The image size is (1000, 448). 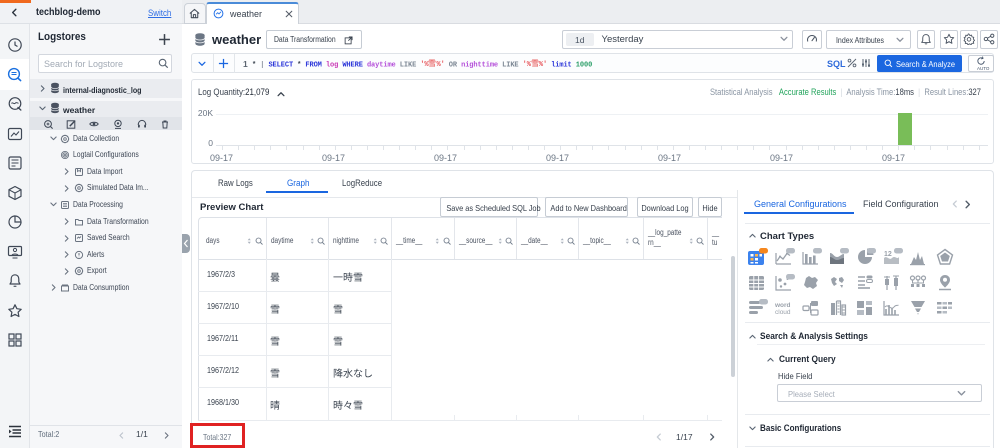 I want to click on svg-text: word, so click(x=783, y=305).